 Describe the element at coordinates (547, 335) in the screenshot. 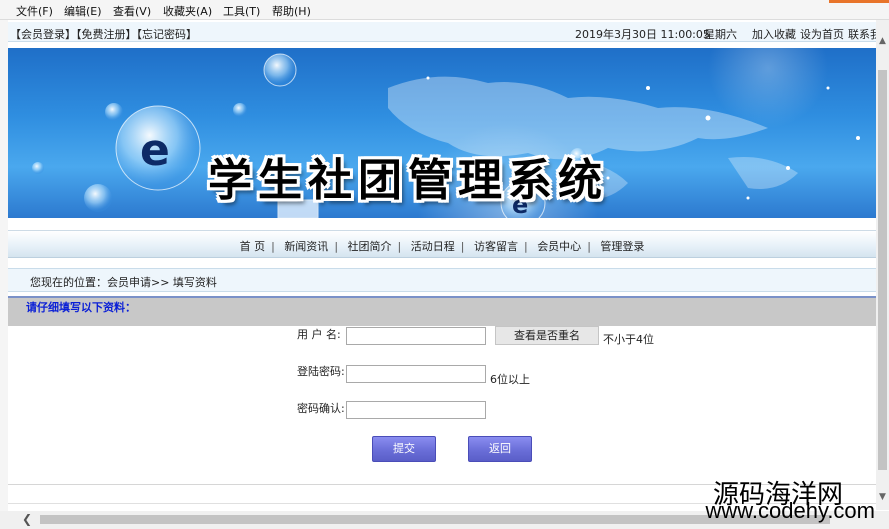

I see `check-duplicate-button: 查看是否重名` at that location.